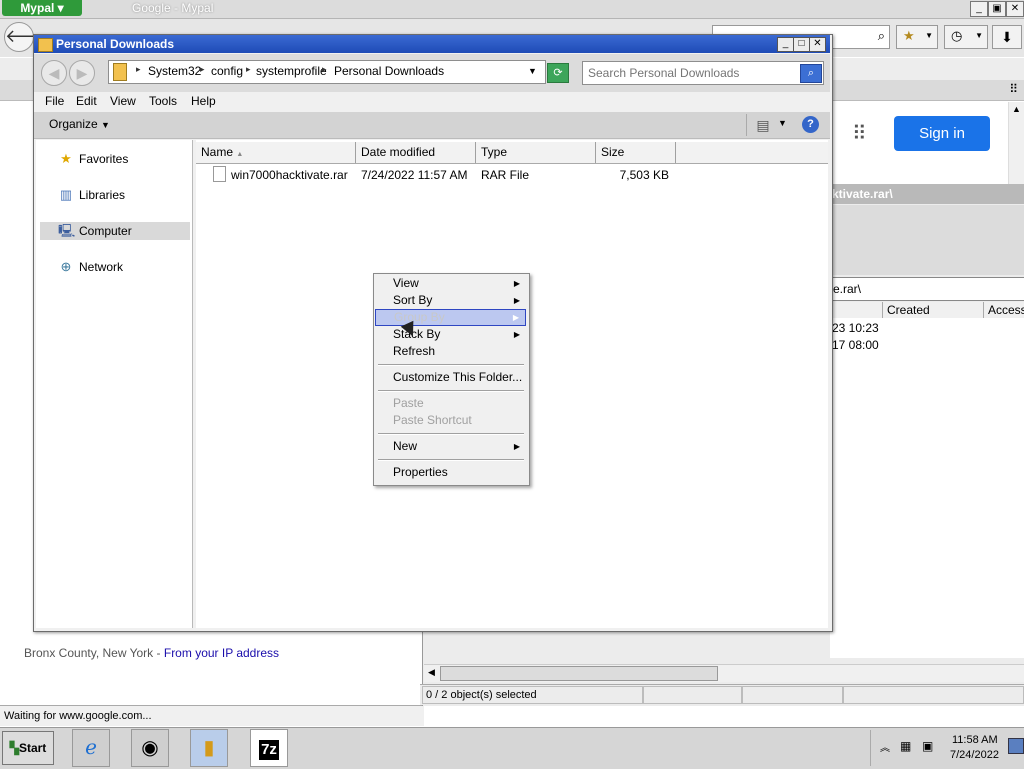 This screenshot has width=1024, height=769. I want to click on explorer-close-button: ✕, so click(817, 44).